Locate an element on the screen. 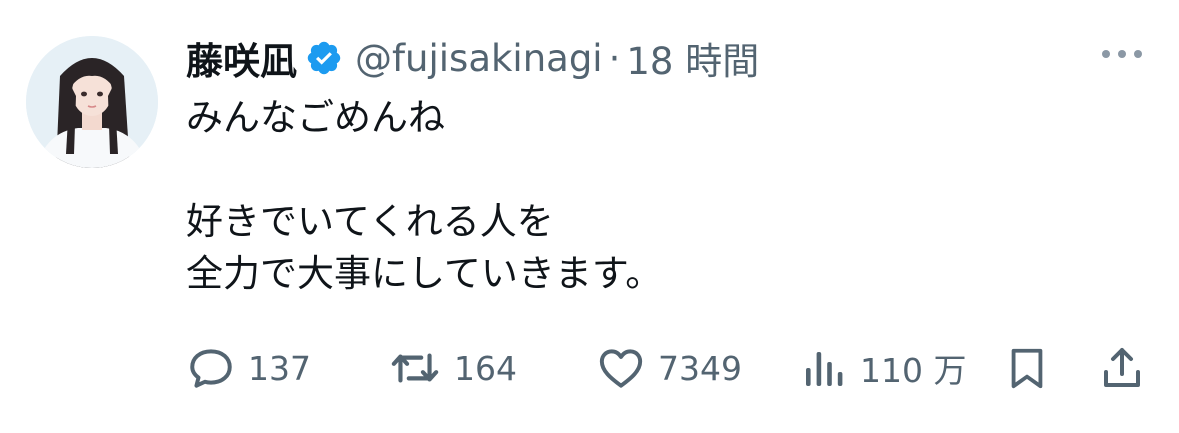  like-button: 7349 is located at coordinates (669, 368).